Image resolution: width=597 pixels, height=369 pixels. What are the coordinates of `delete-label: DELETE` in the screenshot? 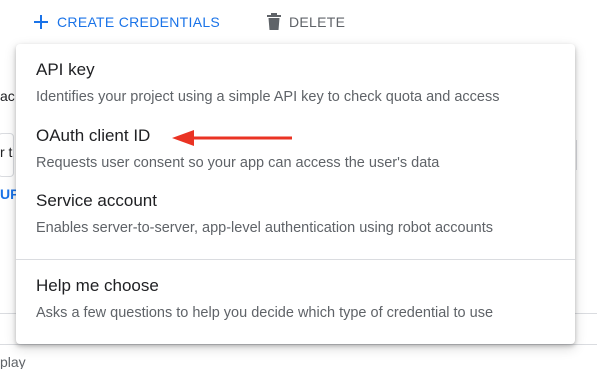 It's located at (317, 22).